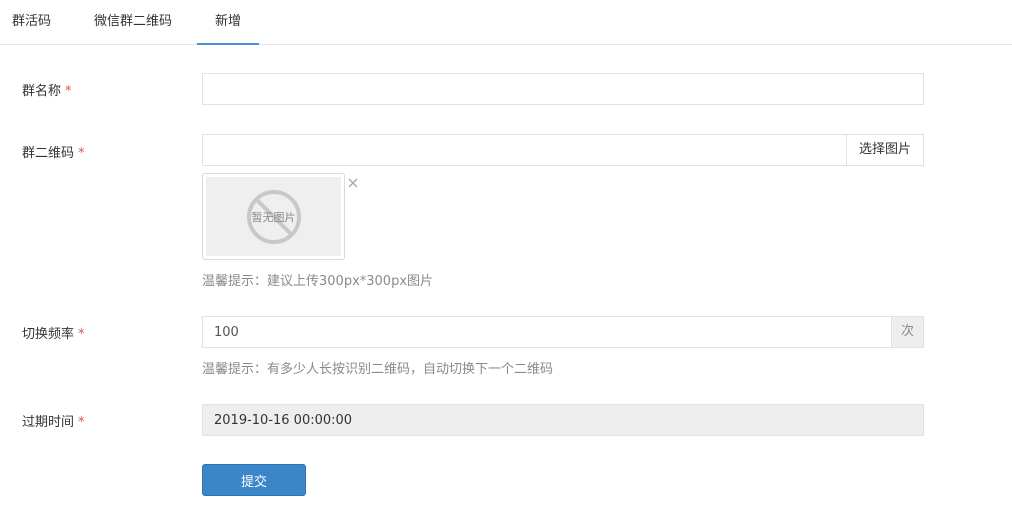 This screenshot has height=526, width=1012. I want to click on qrcode-preview-inner: 暂无图片, so click(273, 216).